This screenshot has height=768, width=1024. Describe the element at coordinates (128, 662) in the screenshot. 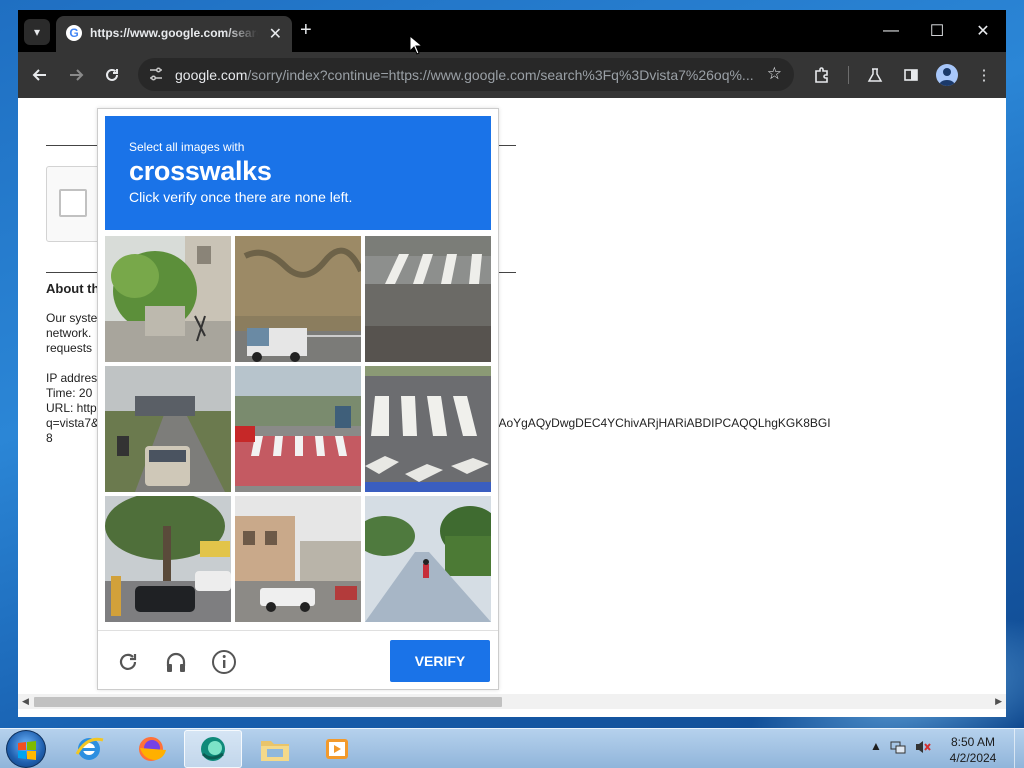

I see `reload-challenge-icon` at that location.